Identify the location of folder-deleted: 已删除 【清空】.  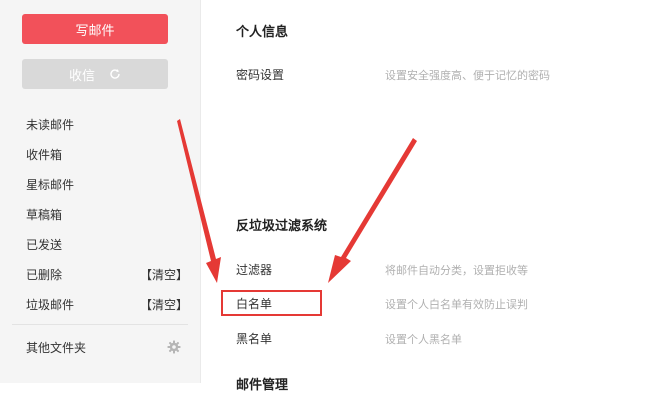
(100, 275).